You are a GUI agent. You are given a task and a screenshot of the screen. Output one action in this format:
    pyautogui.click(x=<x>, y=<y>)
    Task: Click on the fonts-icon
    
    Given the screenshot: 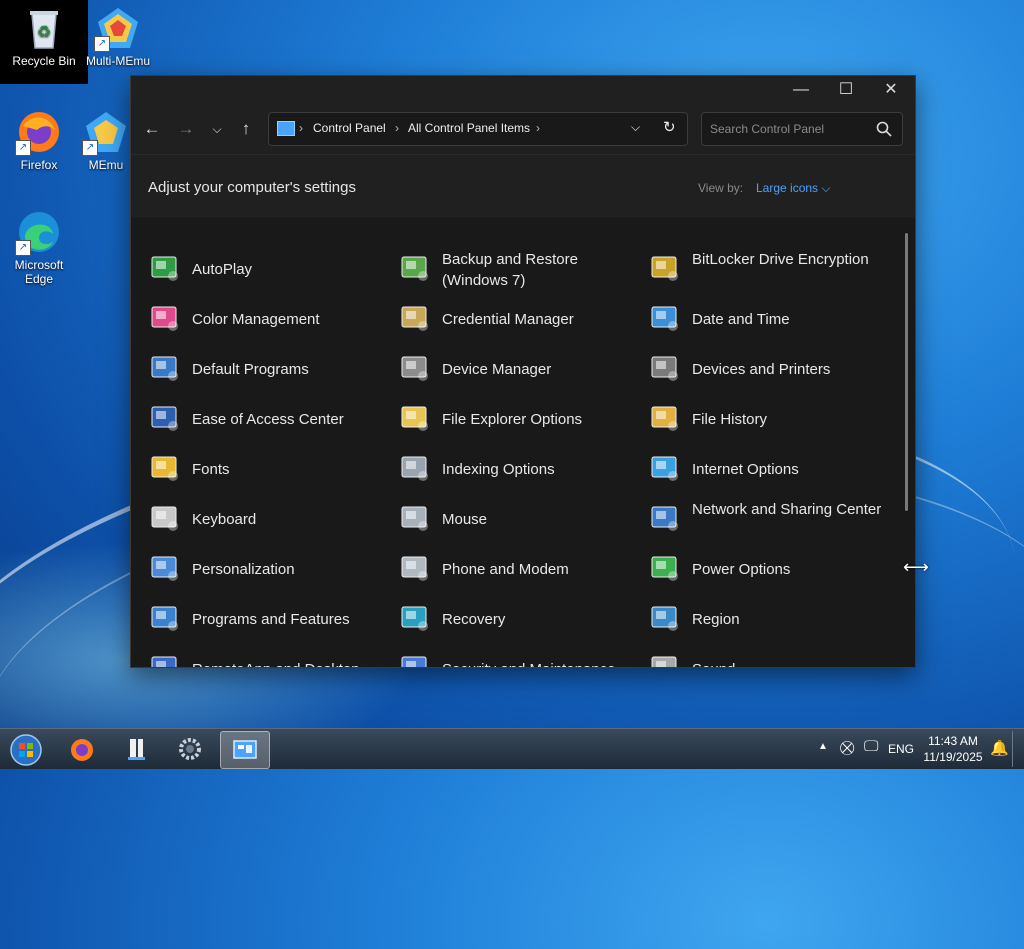 What is the action you would take?
    pyautogui.click(x=164, y=468)
    